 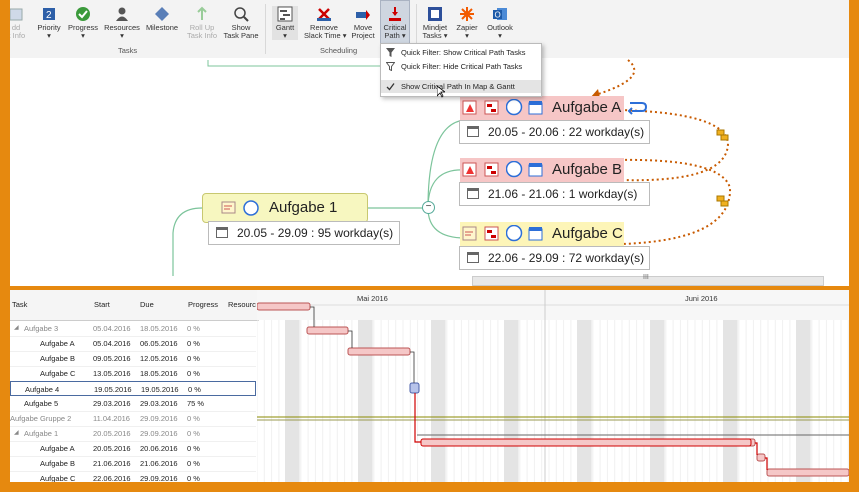 What do you see at coordinates (133, 374) in the screenshot?
I see `table-row: Aufgabe C 13.05.2016 18.05.2016 0 %` at bounding box center [133, 374].